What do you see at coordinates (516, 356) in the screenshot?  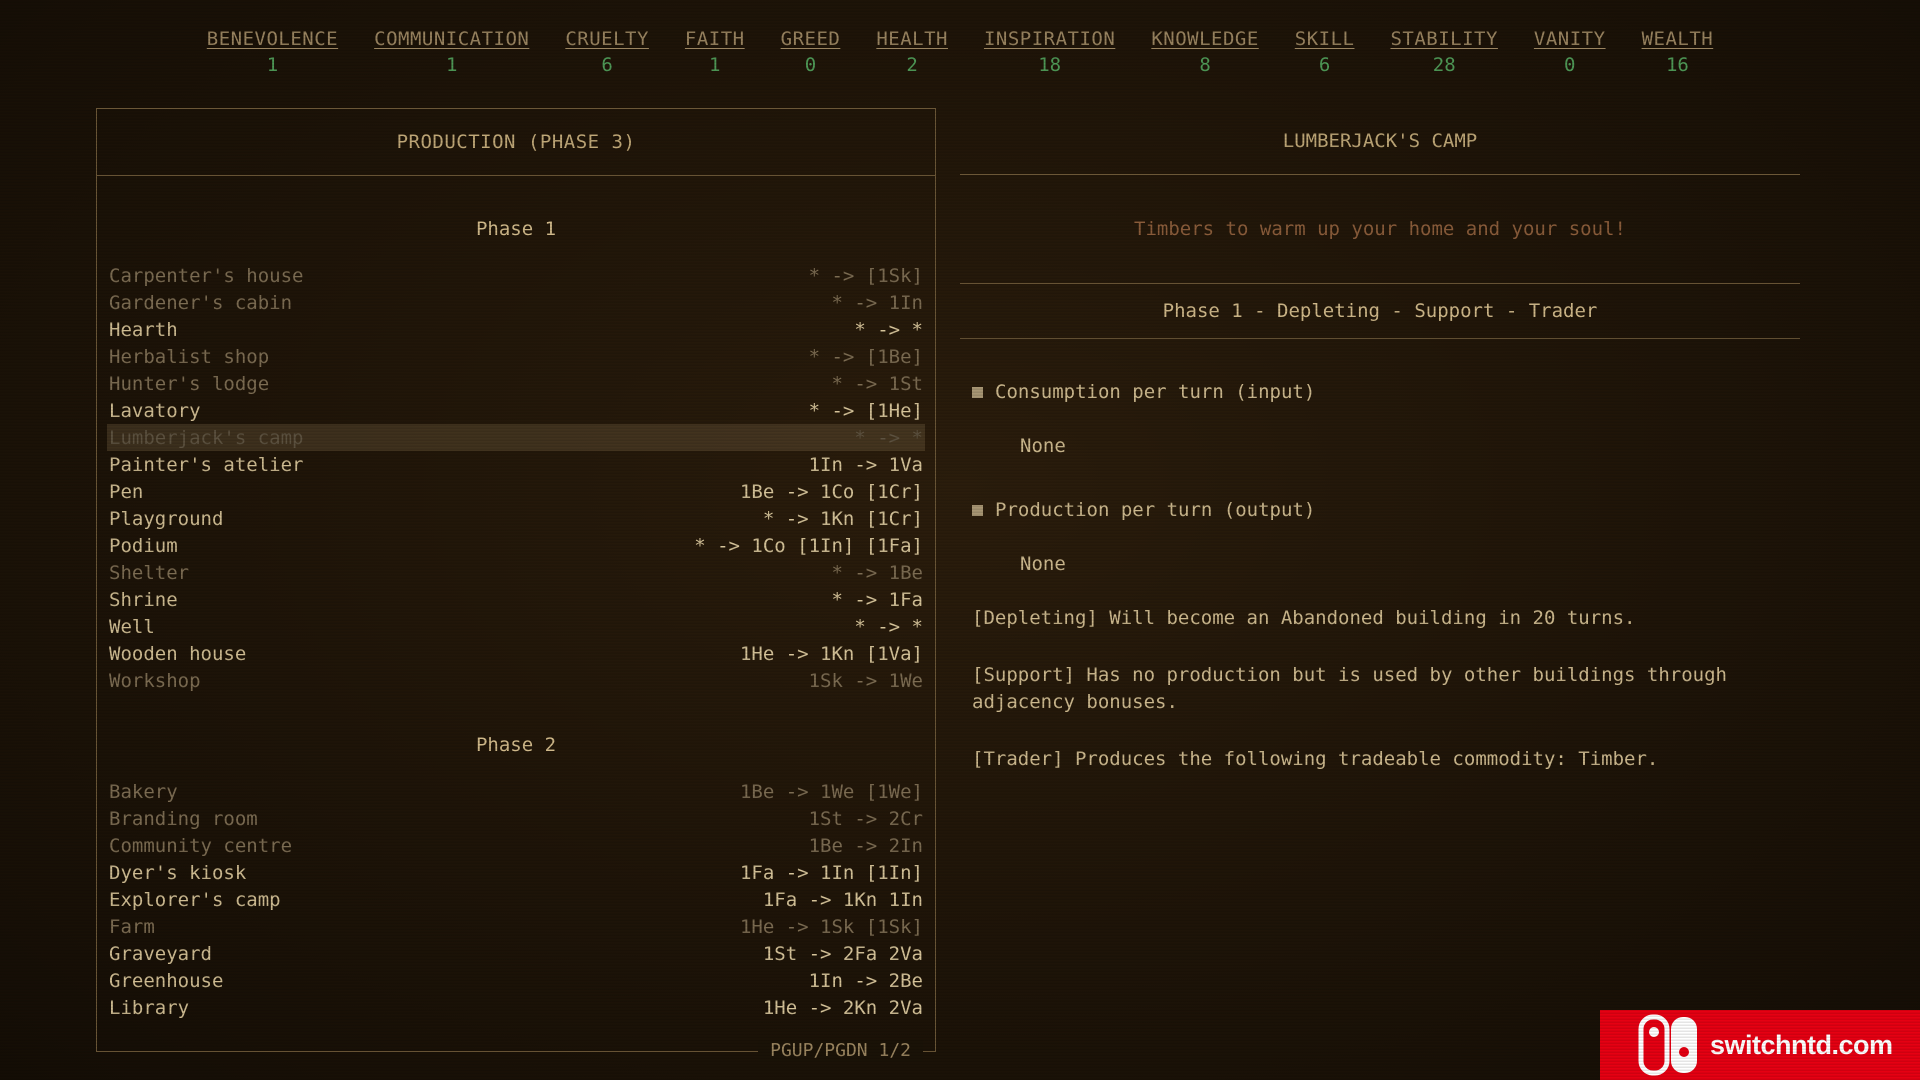 I see `building-row: Herbalist shop * -> [1Be]` at bounding box center [516, 356].